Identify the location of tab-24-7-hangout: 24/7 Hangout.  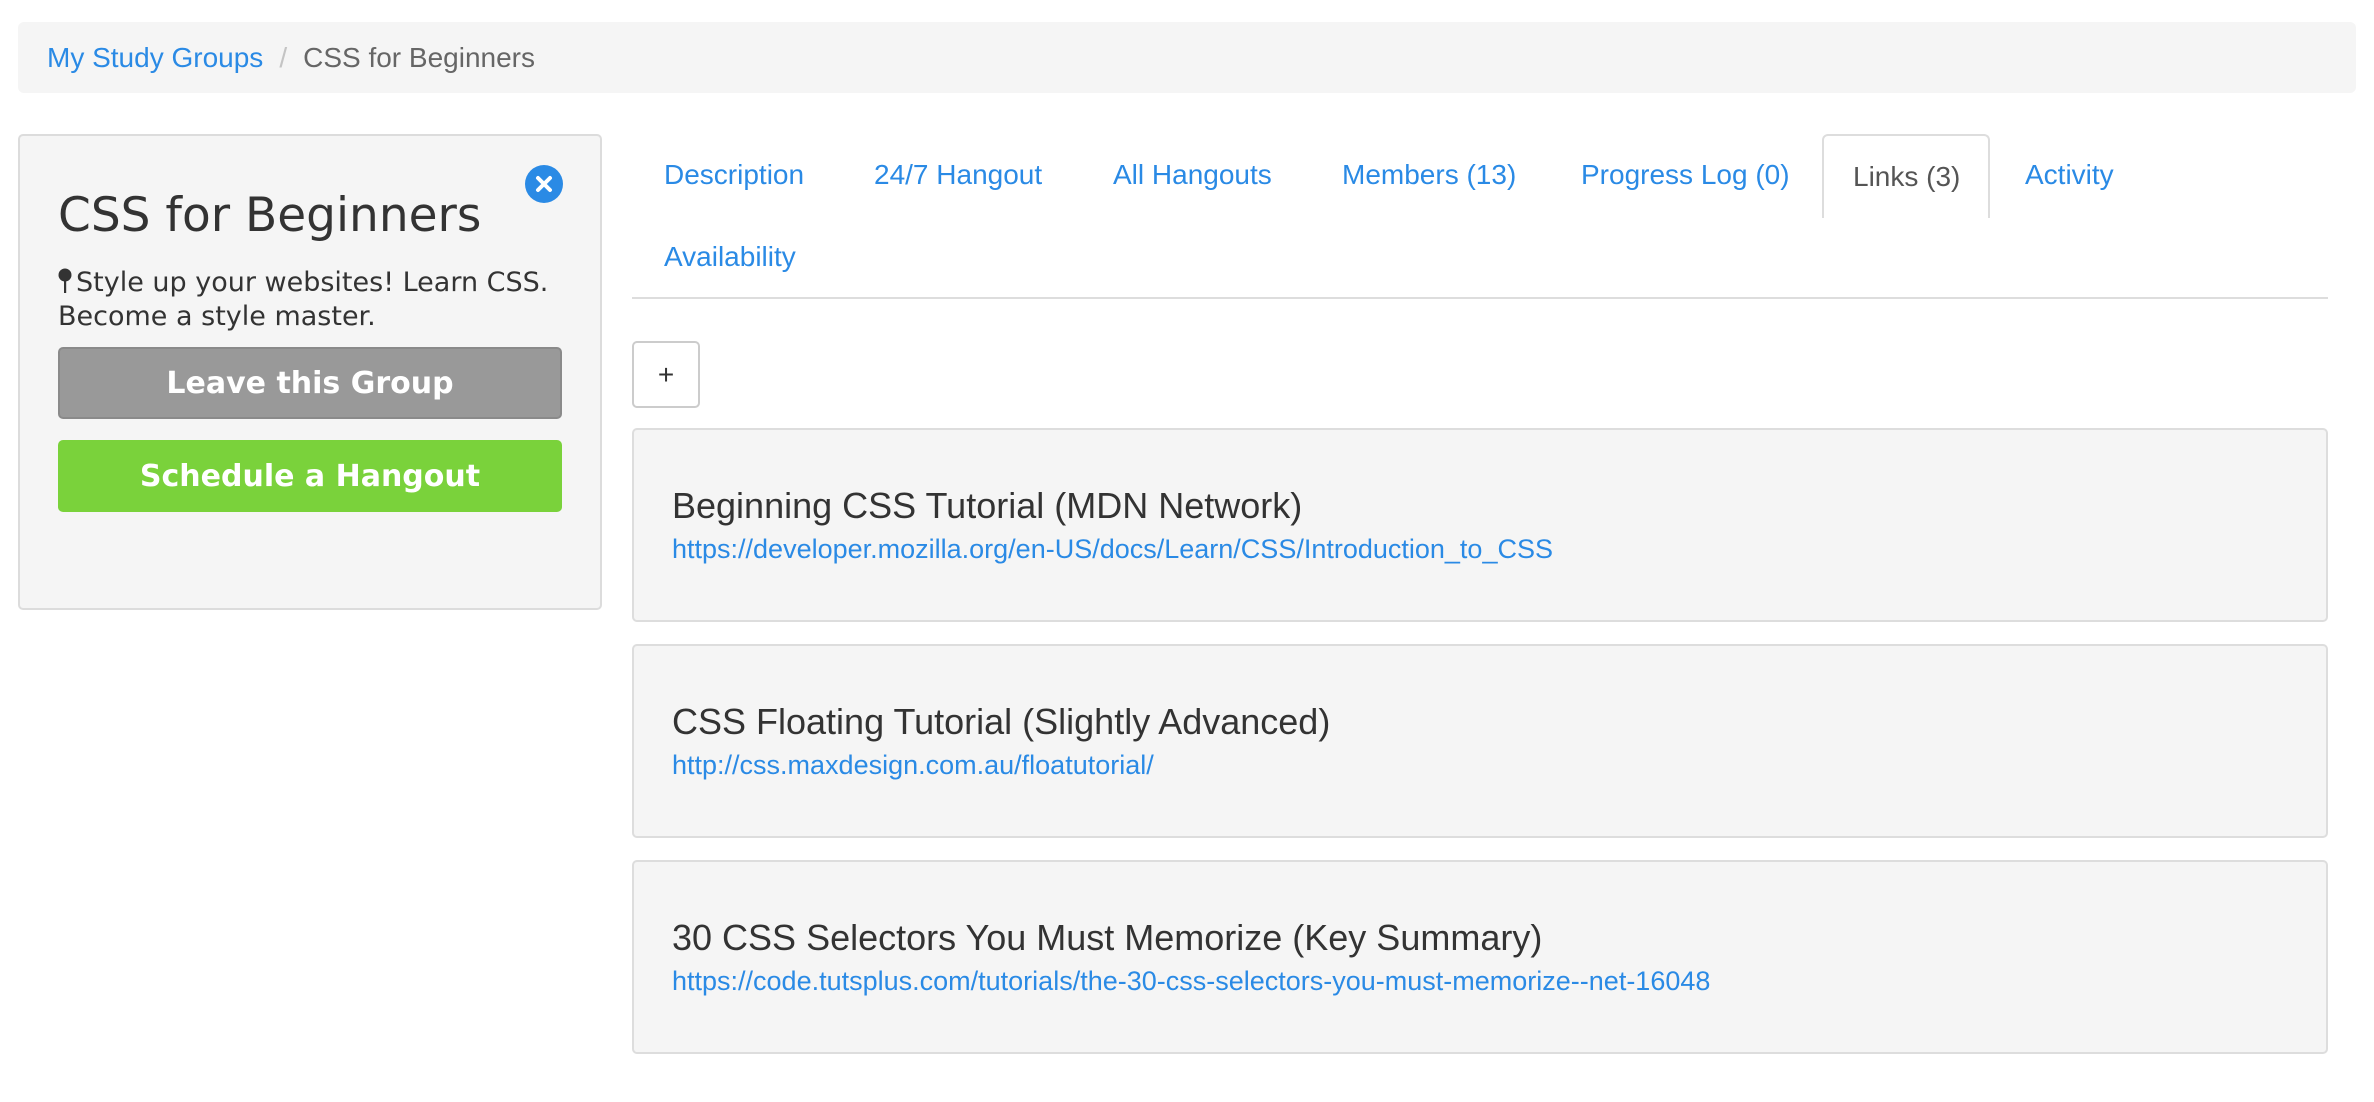
(958, 175).